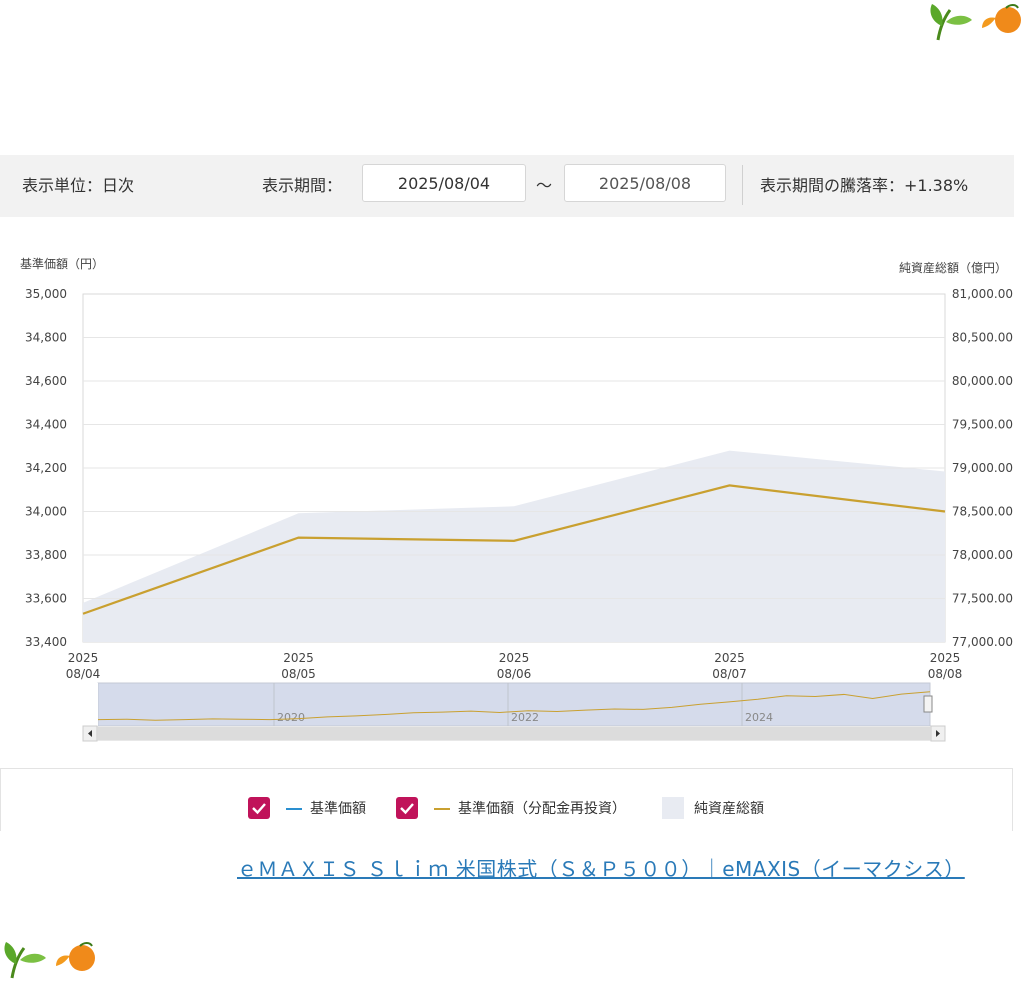  Describe the element at coordinates (982, 512) in the screenshot. I see `y-right-tick-label: 78,500.00` at that location.